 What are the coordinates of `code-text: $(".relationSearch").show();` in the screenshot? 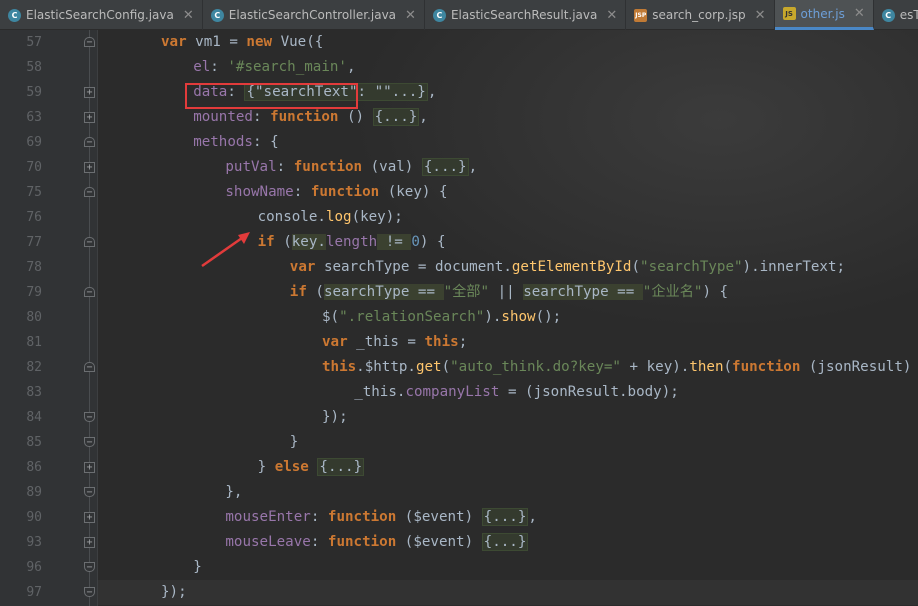 It's located at (441, 317).